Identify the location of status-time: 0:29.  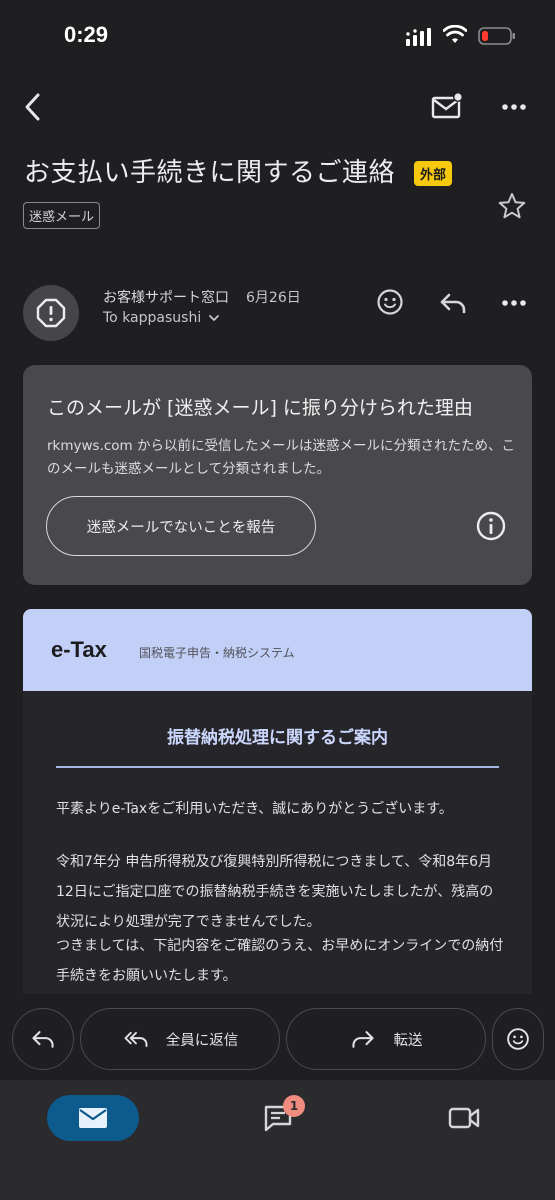
(86, 34).